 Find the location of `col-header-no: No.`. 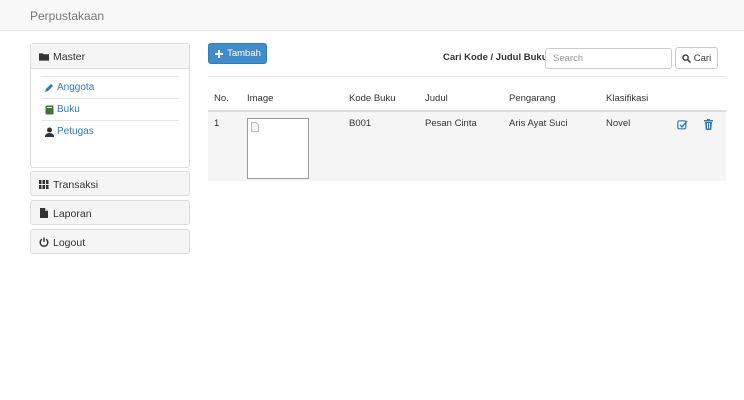

col-header-no: No. is located at coordinates (224, 99).